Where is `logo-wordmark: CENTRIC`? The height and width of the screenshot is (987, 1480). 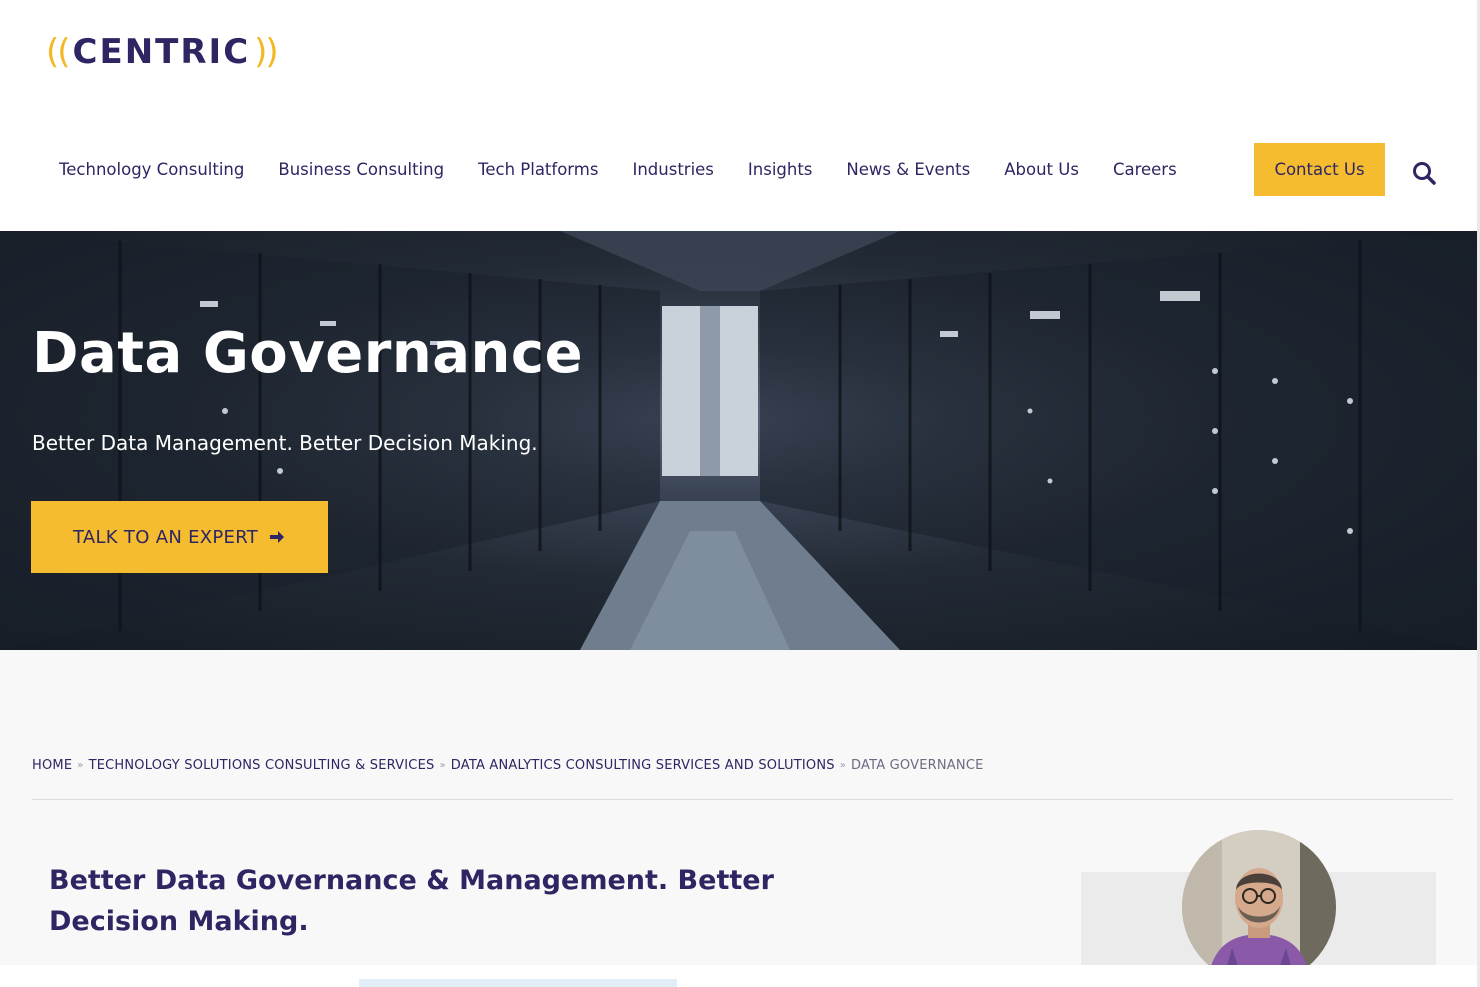
logo-wordmark: CENTRIC is located at coordinates (161, 52).